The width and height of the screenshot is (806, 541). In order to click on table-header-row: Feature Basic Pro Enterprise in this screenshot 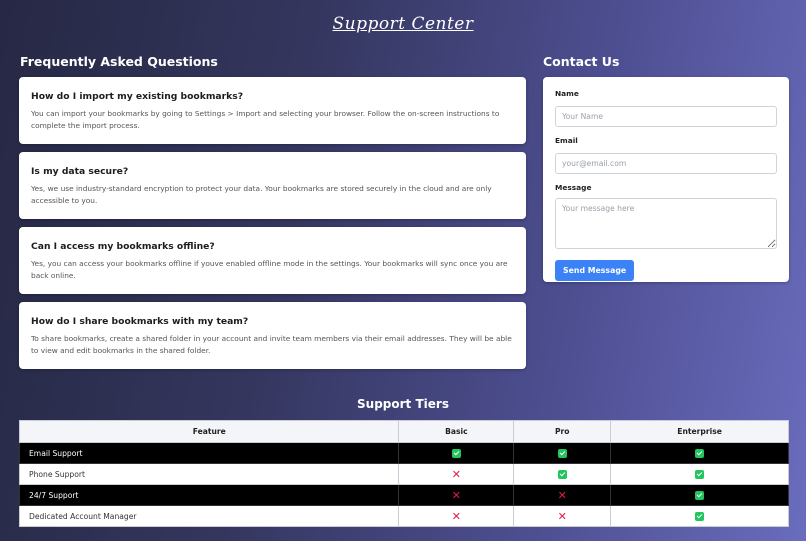, I will do `click(403, 431)`.